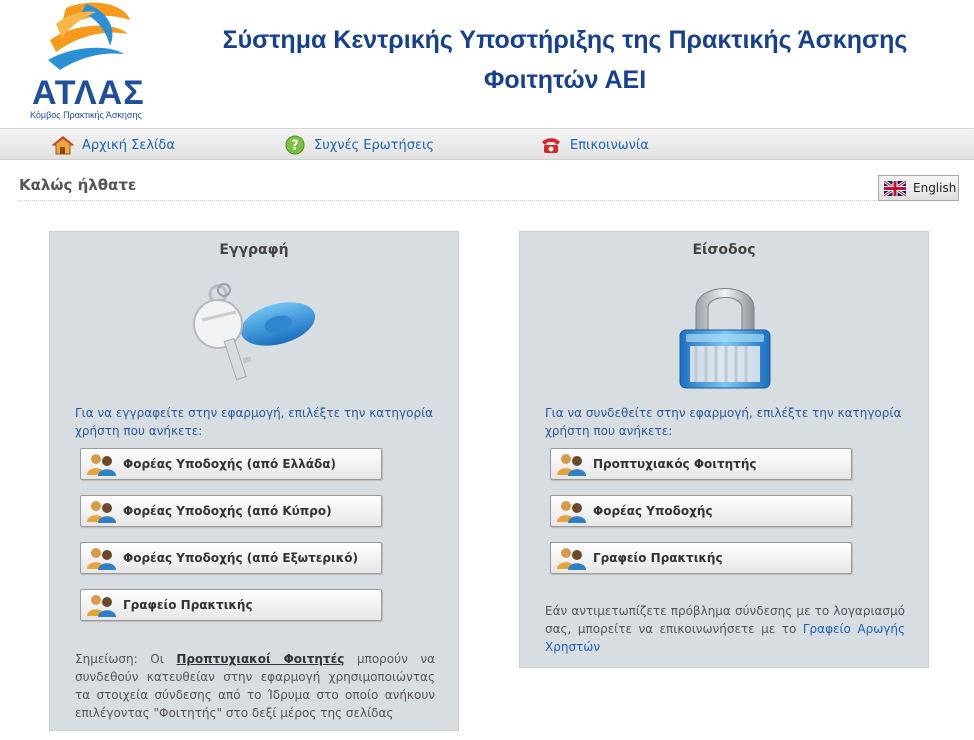 Image resolution: width=974 pixels, height=740 pixels. What do you see at coordinates (86, 115) in the screenshot?
I see `logo-subtitle: Κόμβος Πρακτικής Άσκησης` at bounding box center [86, 115].